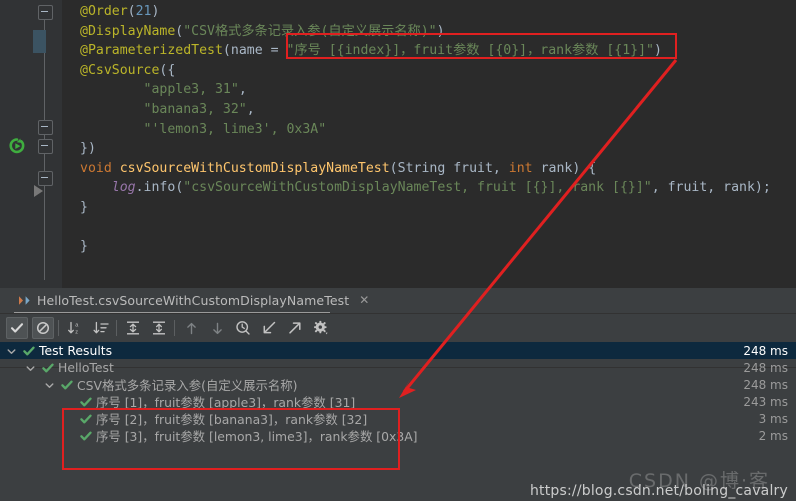 The height and width of the screenshot is (501, 796). I want to click on arrow-up-icon, so click(191, 328).